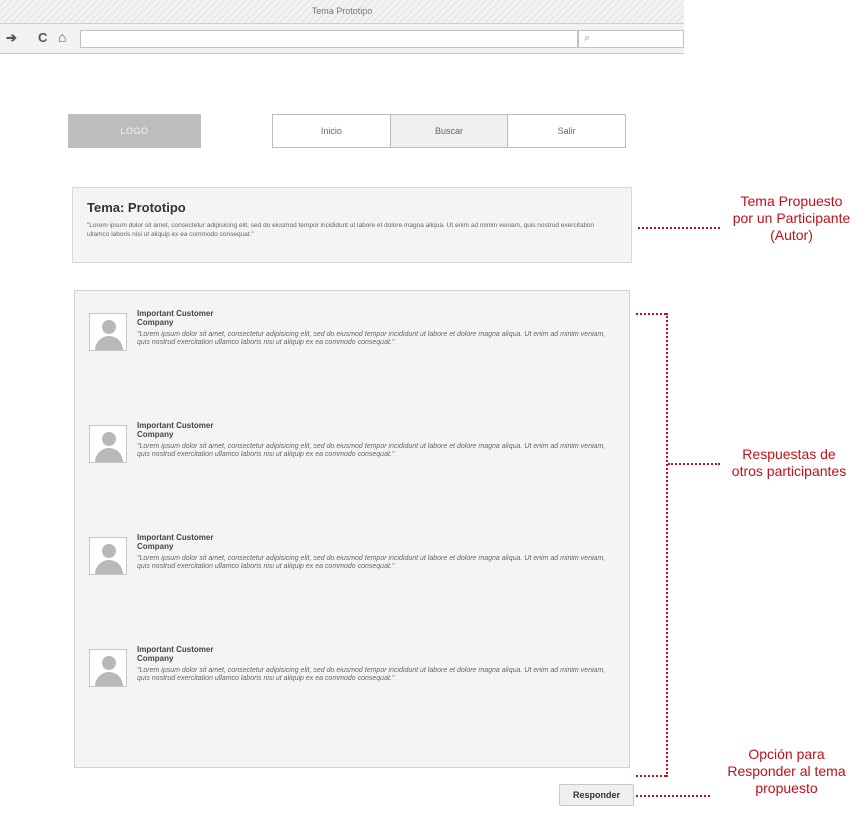 The height and width of the screenshot is (814, 868). I want to click on topic-annotation-line: (Autor), so click(791, 235).